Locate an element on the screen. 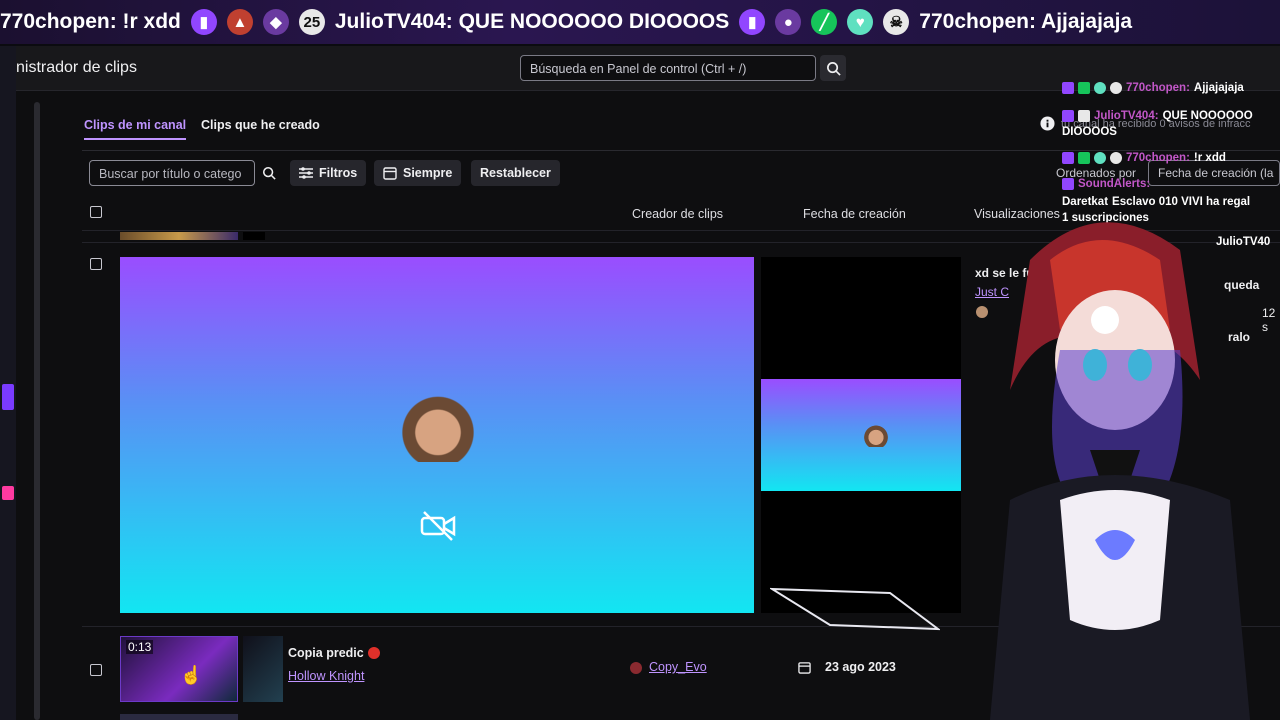 The image size is (1280, 720). purple-wolf-icon: ◆ is located at coordinates (275, 22).